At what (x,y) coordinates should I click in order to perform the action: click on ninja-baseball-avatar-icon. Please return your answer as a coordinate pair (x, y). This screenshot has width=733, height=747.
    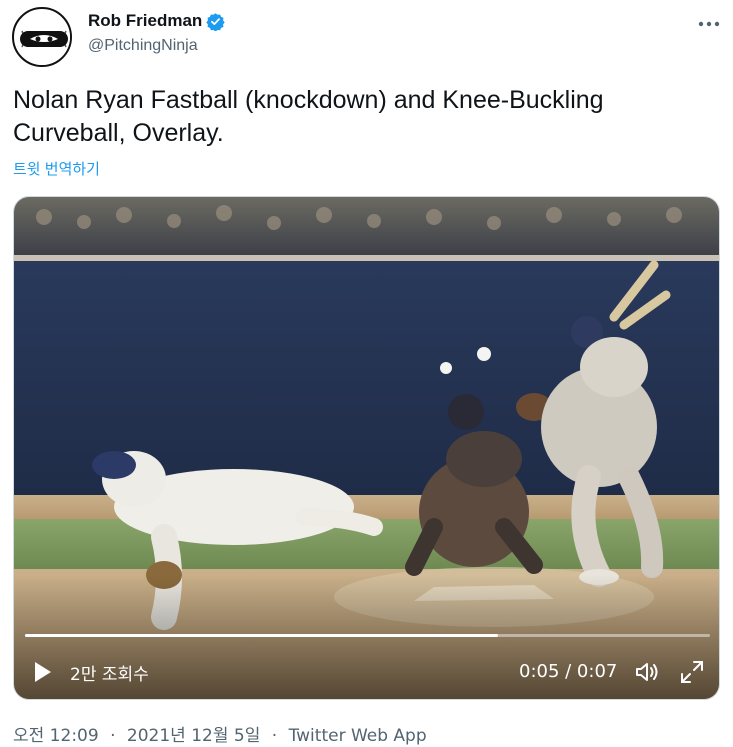
    Looking at the image, I should click on (43, 38).